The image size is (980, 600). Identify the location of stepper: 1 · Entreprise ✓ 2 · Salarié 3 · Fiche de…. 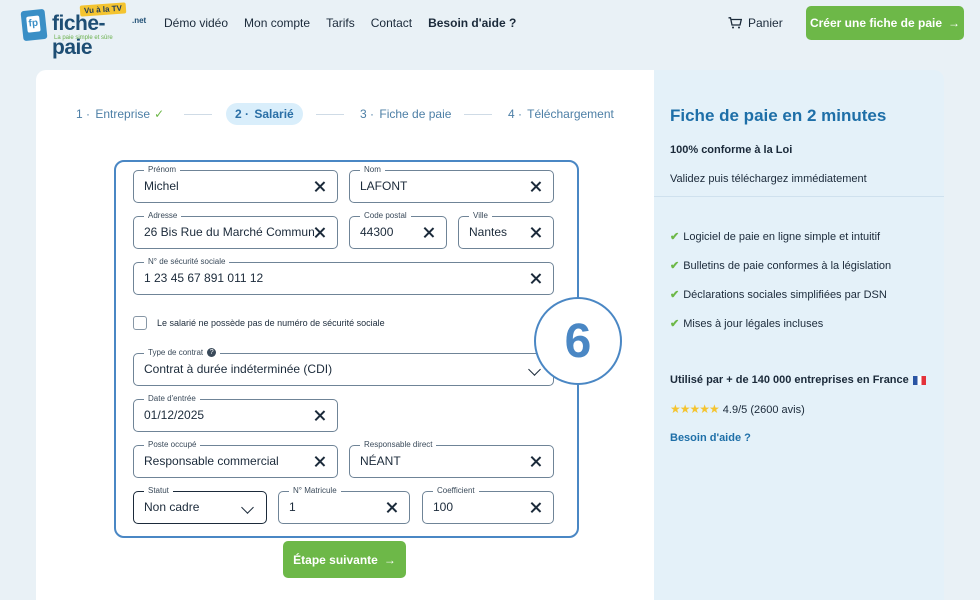
(346, 114).